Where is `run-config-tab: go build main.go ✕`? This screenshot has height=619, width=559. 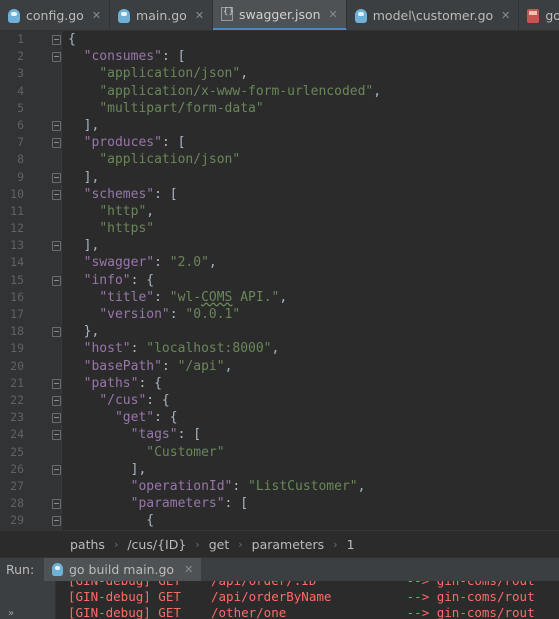 run-config-tab: go build main.go ✕ is located at coordinates (123, 569).